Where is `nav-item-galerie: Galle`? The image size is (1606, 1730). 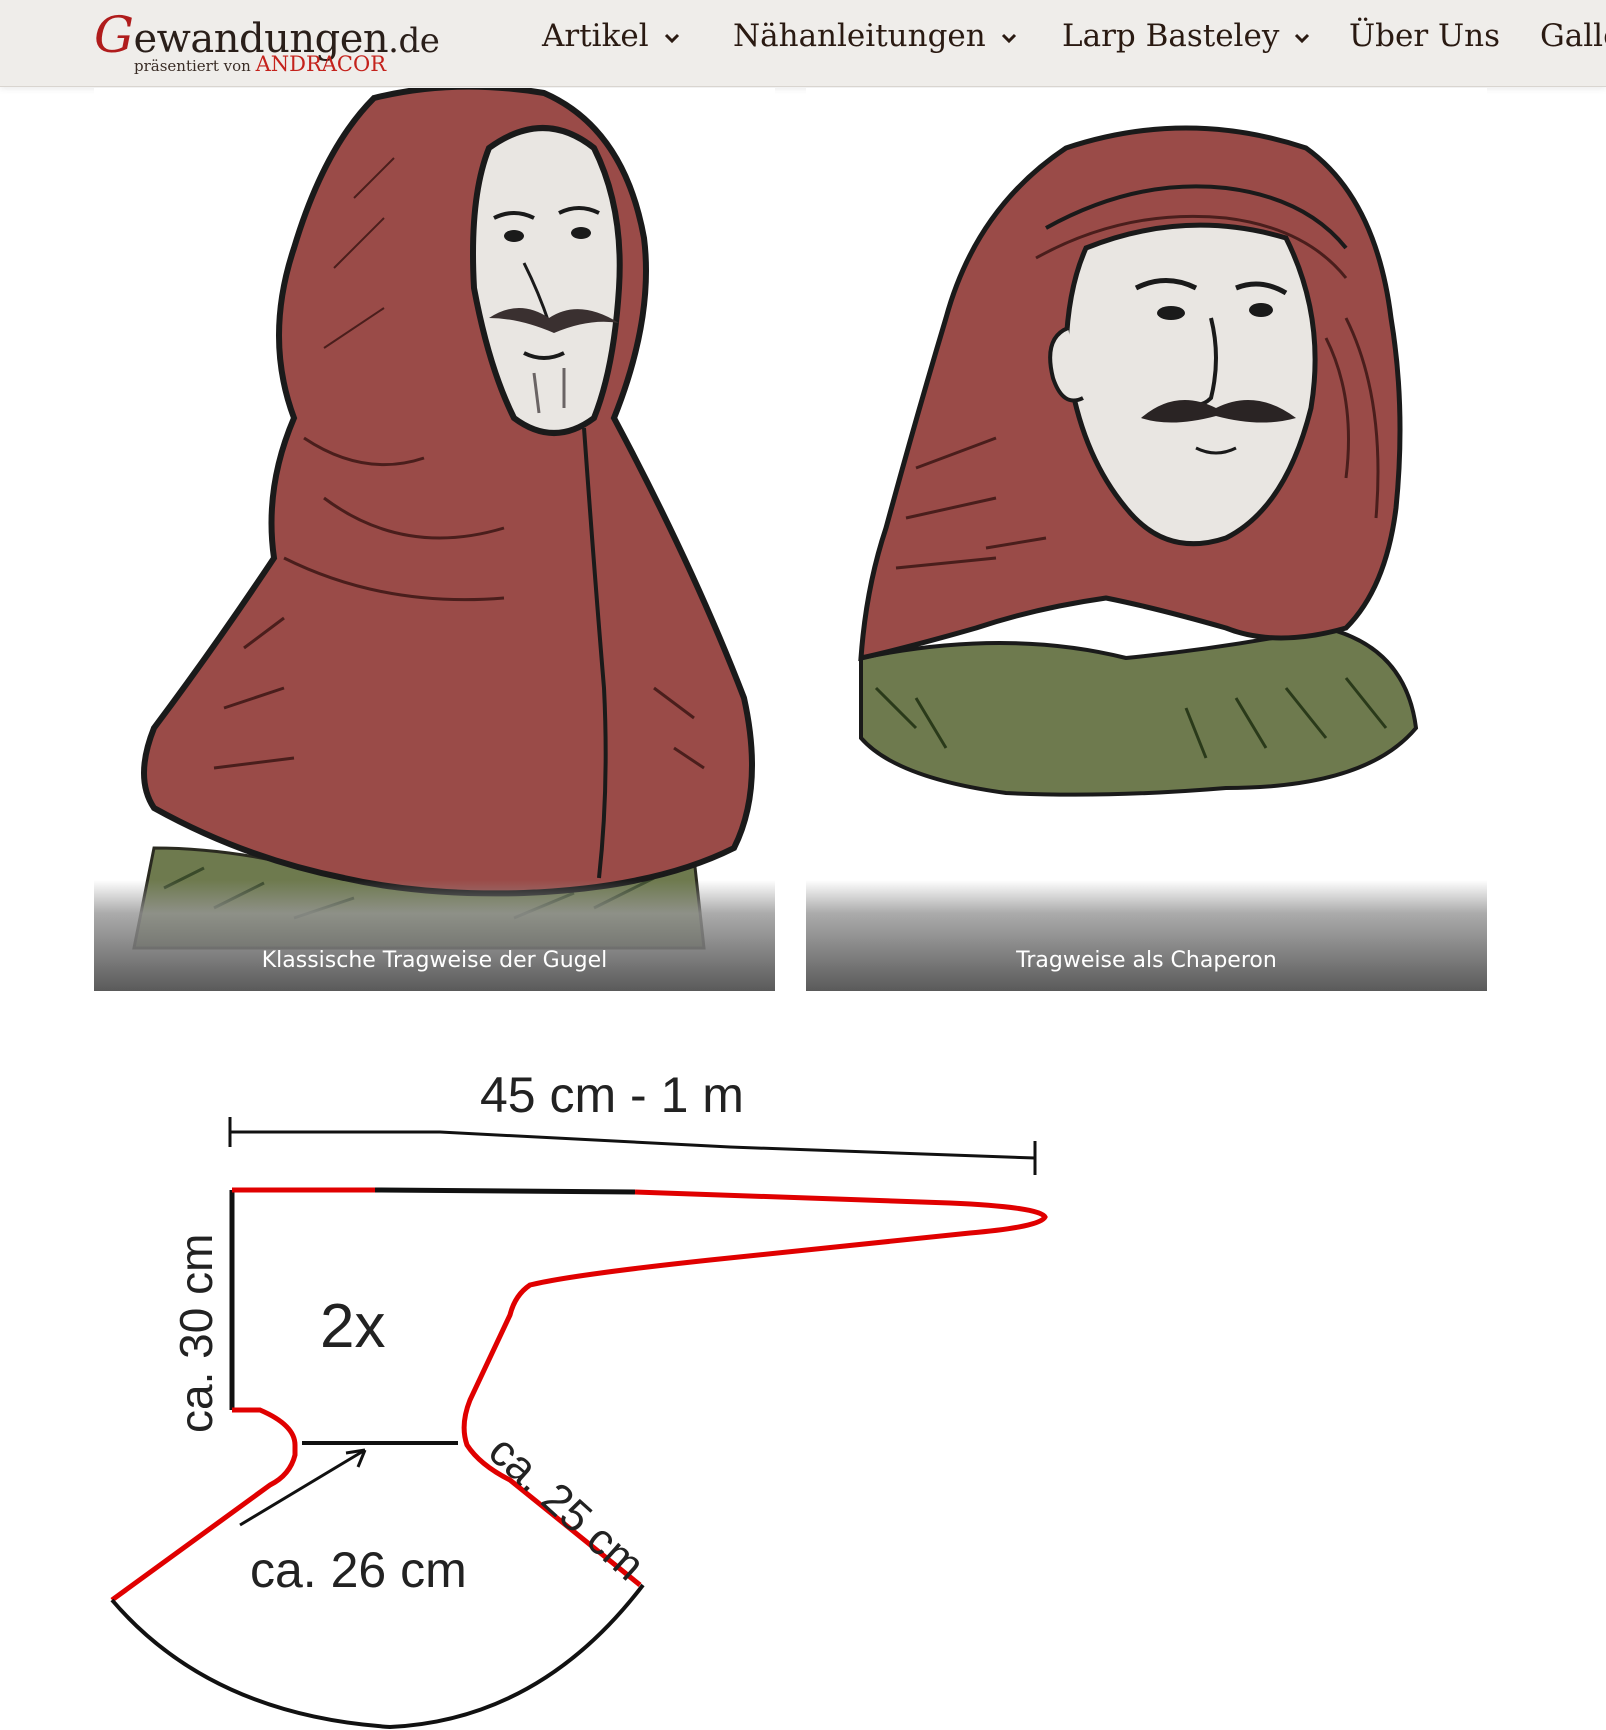
nav-item-galerie: Galle is located at coordinates (1573, 36).